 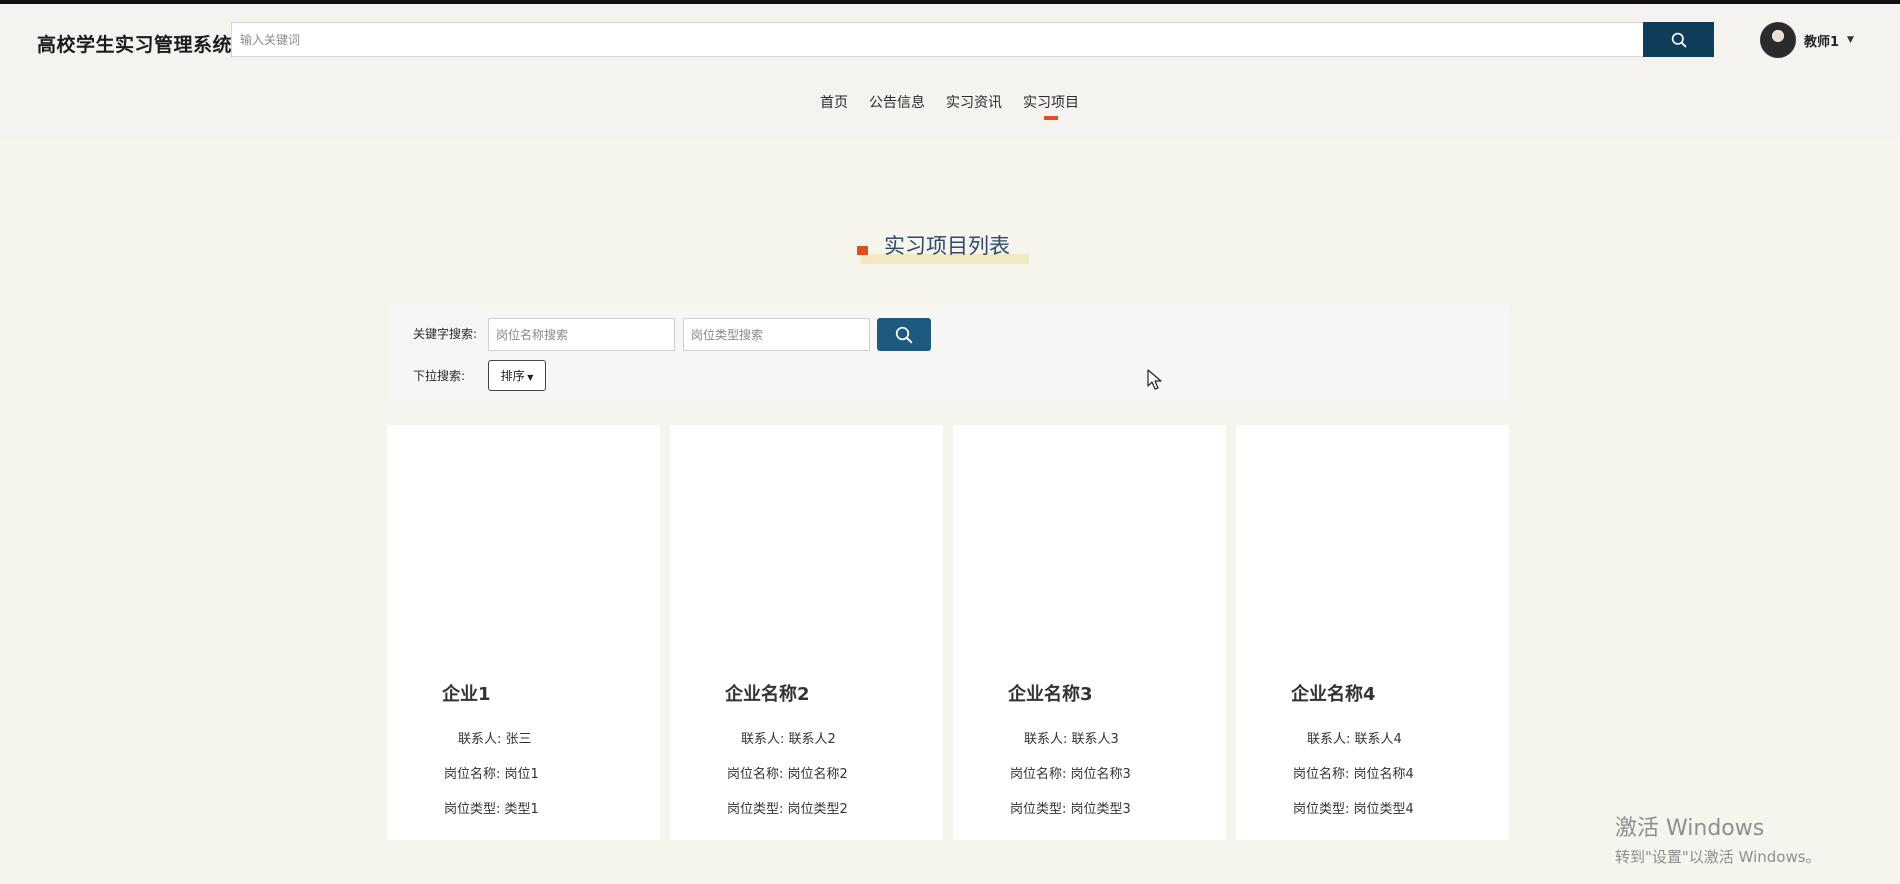 What do you see at coordinates (1690, 828) in the screenshot?
I see `watermark-line-1: 激活 Windows` at bounding box center [1690, 828].